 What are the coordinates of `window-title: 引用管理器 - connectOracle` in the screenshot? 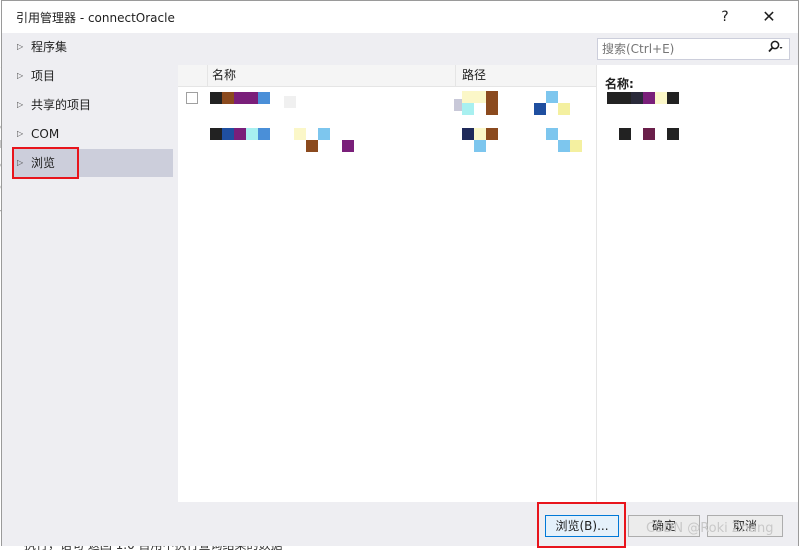 It's located at (95, 18).